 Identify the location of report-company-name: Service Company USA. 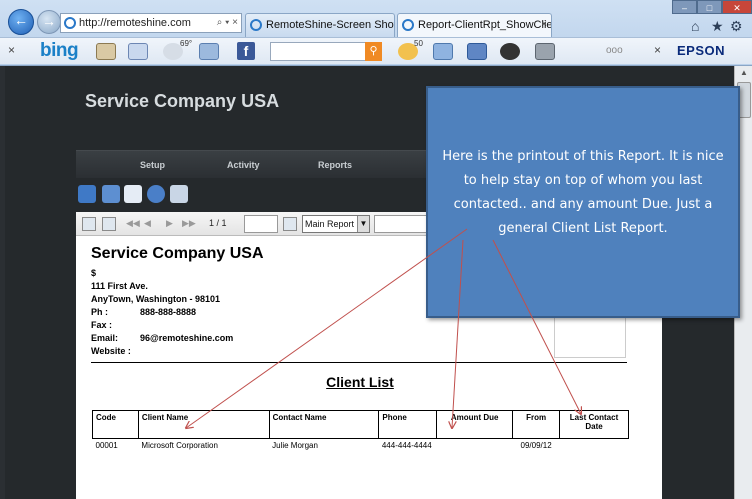
(177, 253).